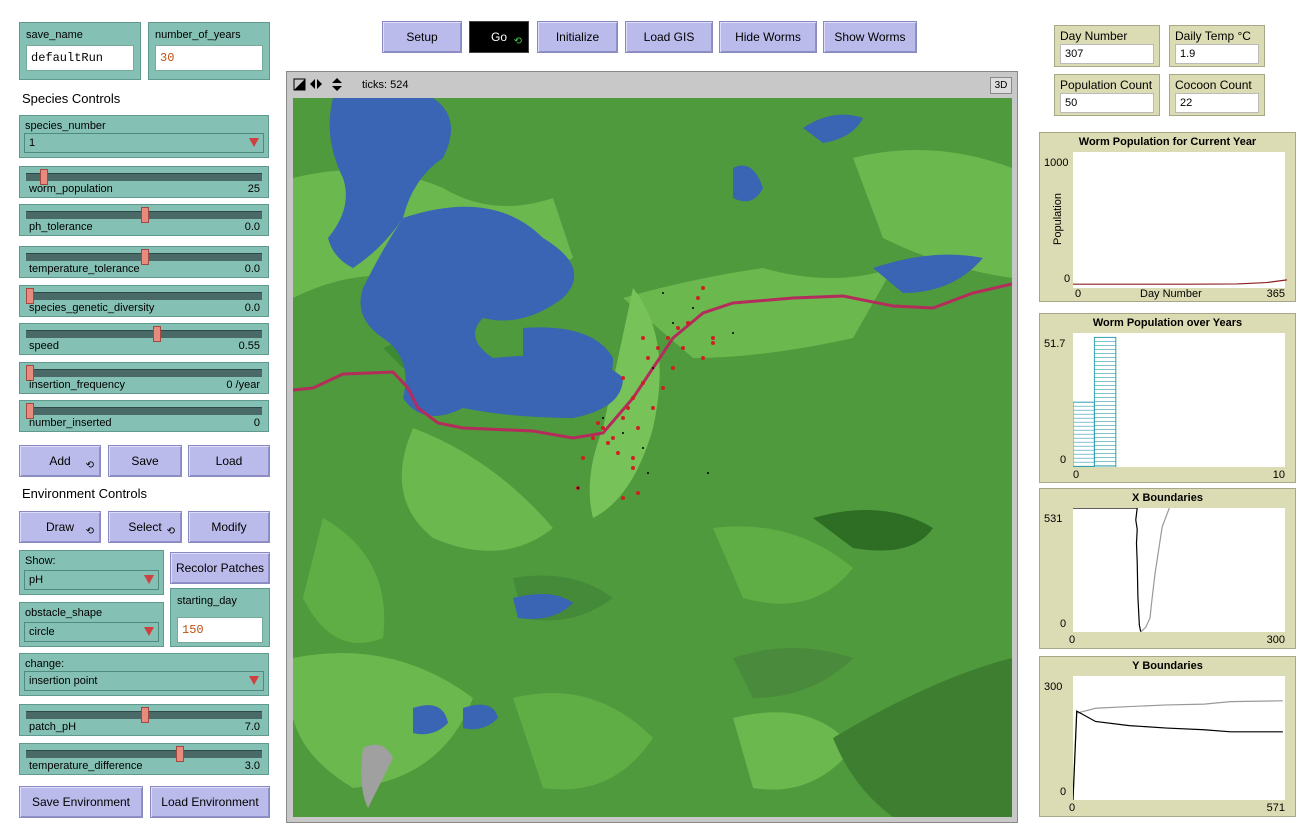  What do you see at coordinates (1278, 475) in the screenshot?
I see `x-max-tick: 10` at bounding box center [1278, 475].